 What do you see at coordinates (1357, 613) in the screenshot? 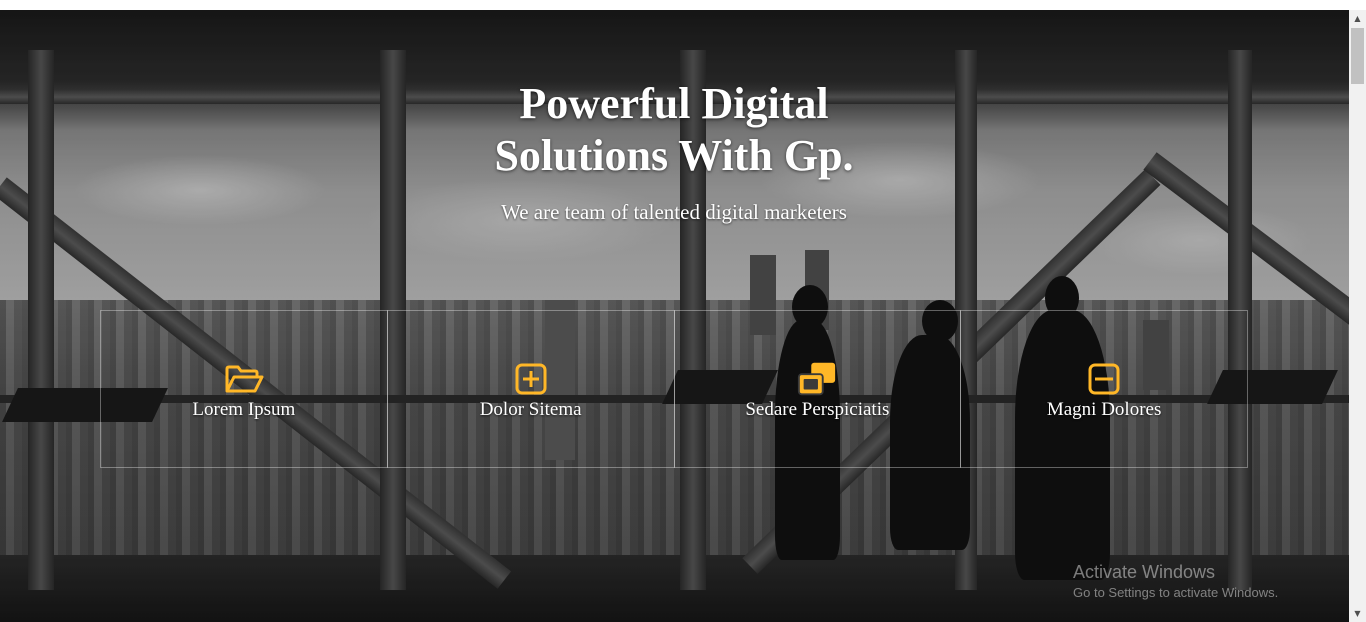
I see `scroll-down-arrow-icon: ▼` at bounding box center [1357, 613].